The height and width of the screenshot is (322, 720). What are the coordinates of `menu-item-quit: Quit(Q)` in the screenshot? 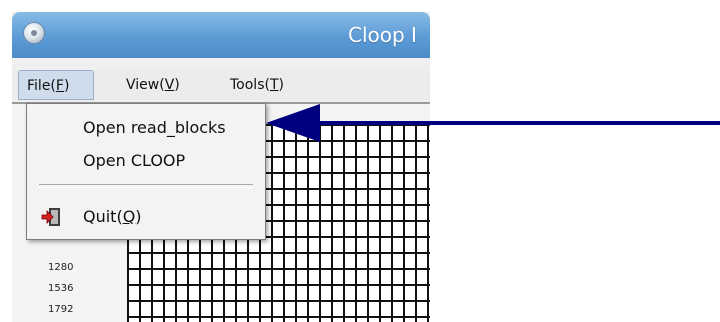 It's located at (112, 216).